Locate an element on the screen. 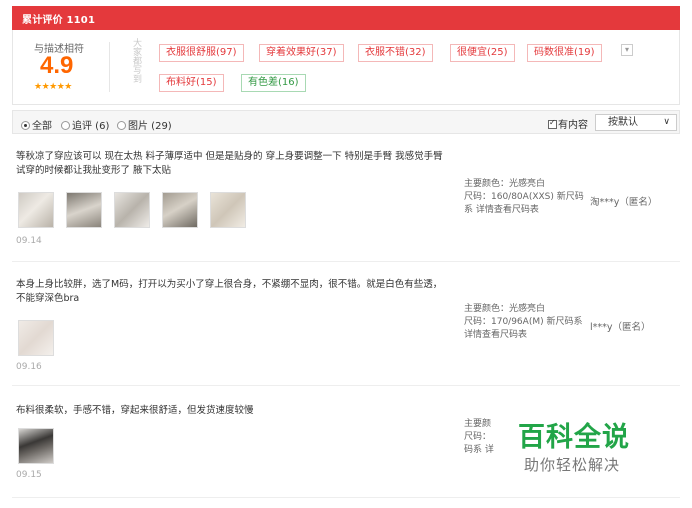  filter-pictures: 图片 (29) is located at coordinates (144, 124).